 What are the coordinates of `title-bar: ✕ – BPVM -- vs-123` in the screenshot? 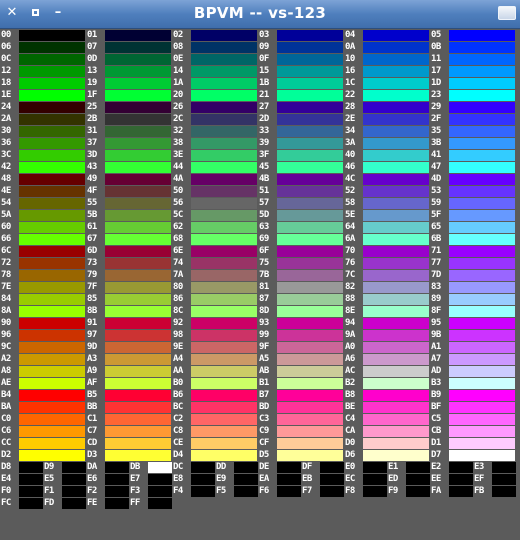 It's located at (260, 14).